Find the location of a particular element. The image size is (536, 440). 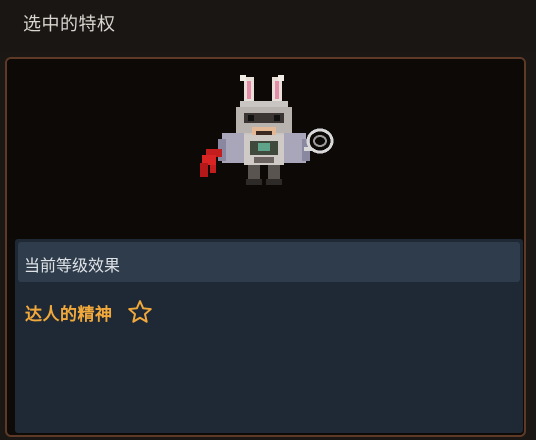

knight-bunny-character-icon is located at coordinates (267, 130).